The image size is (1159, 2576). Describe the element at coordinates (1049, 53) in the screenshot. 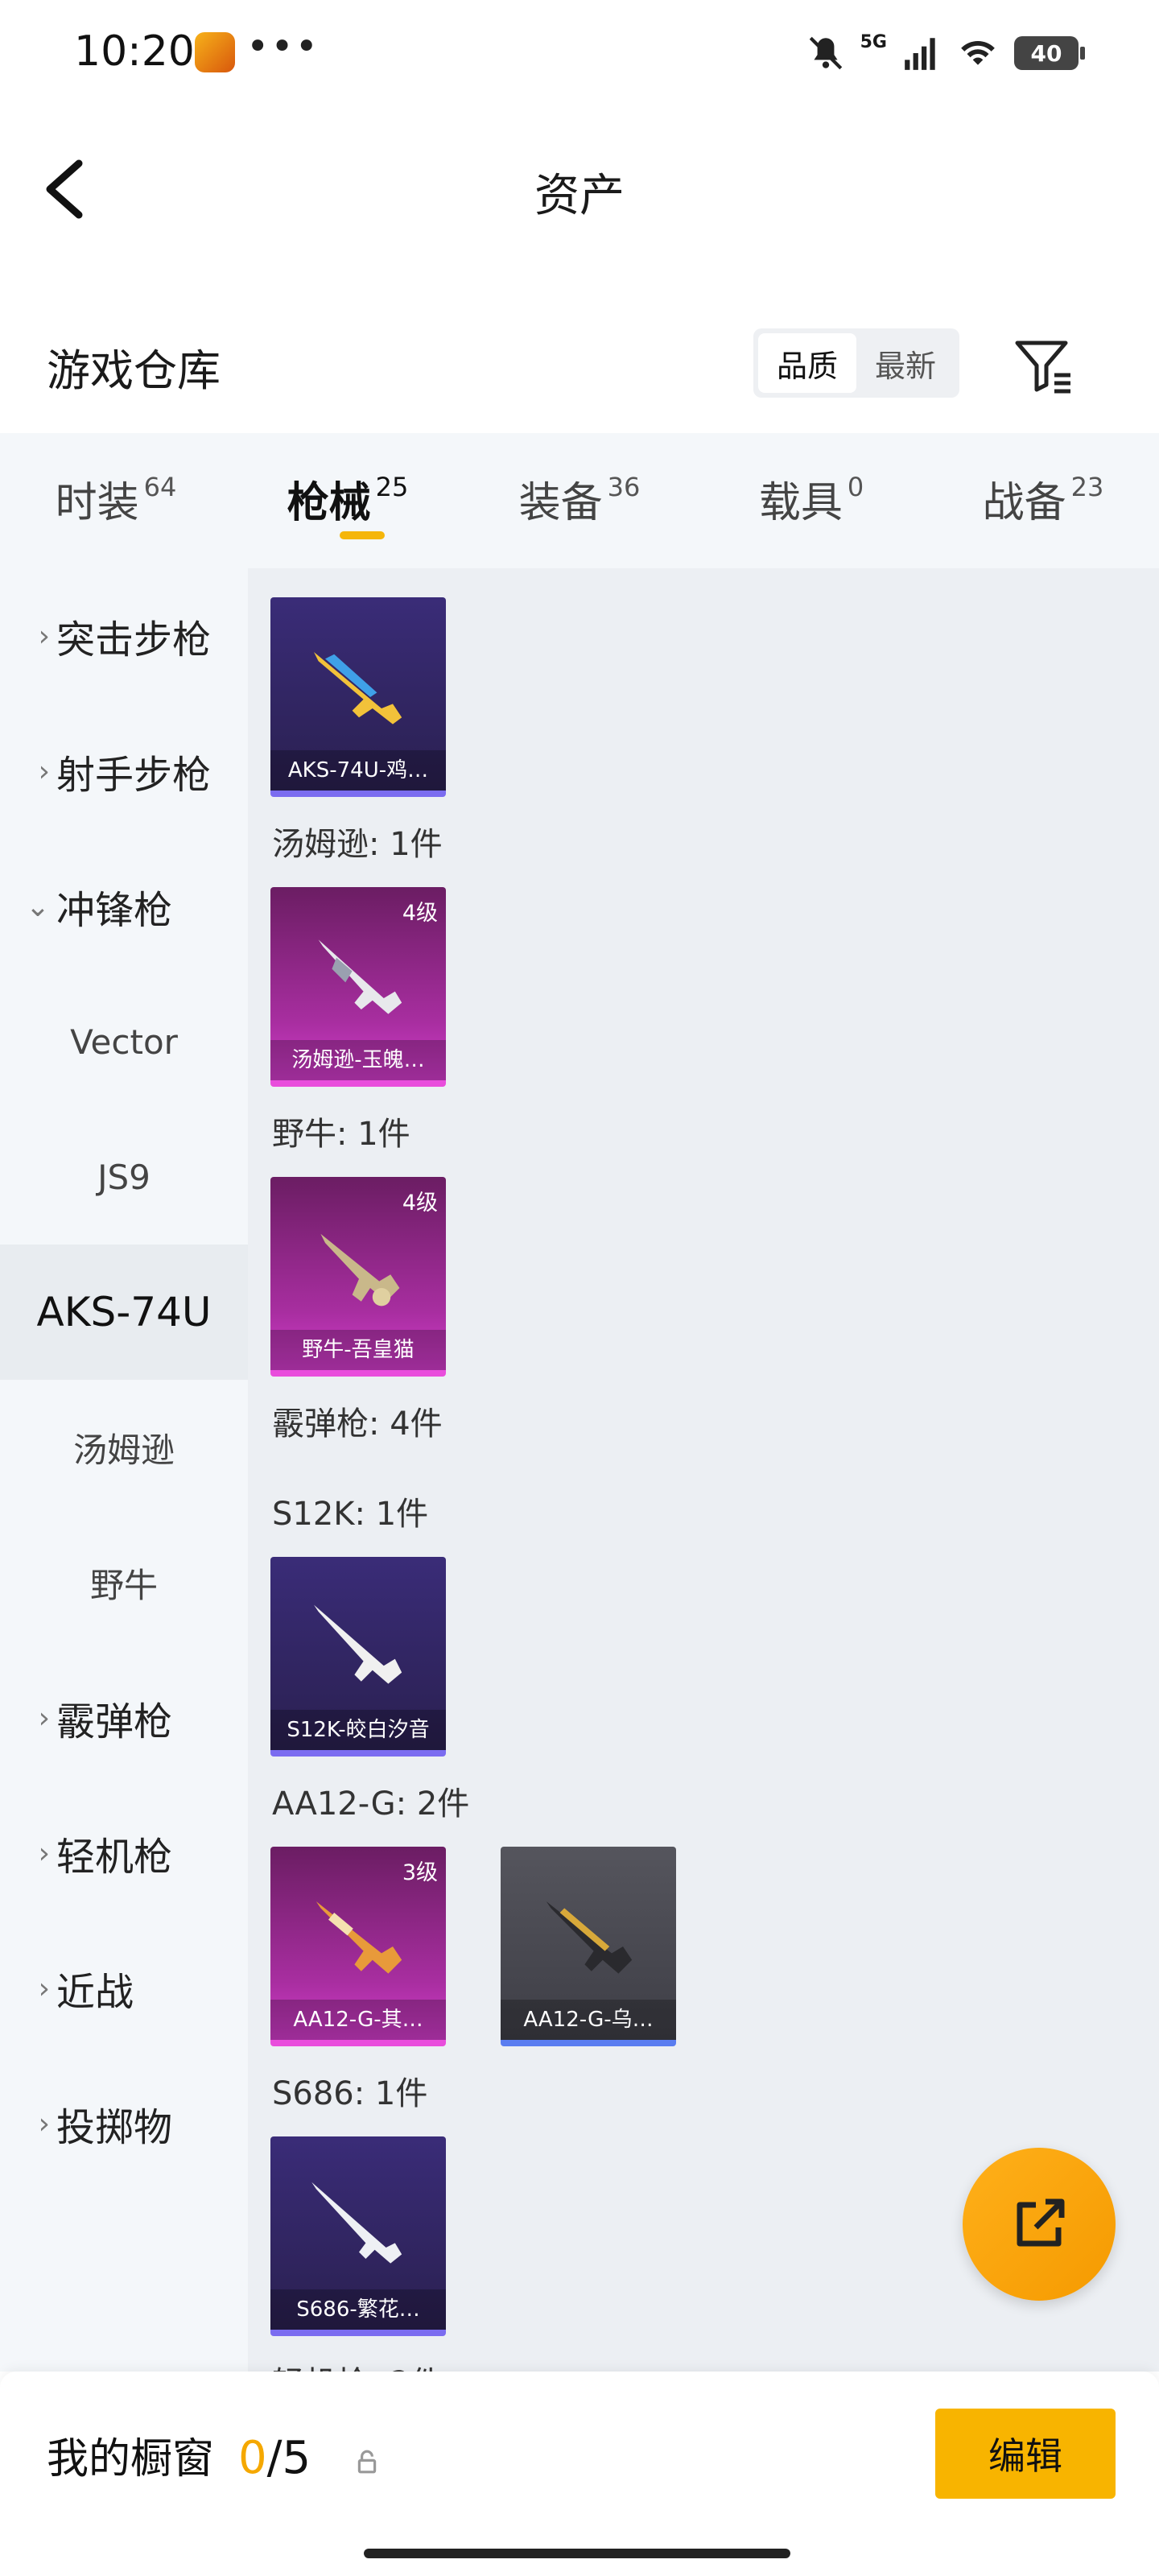

I see `battery-icon: 40` at that location.